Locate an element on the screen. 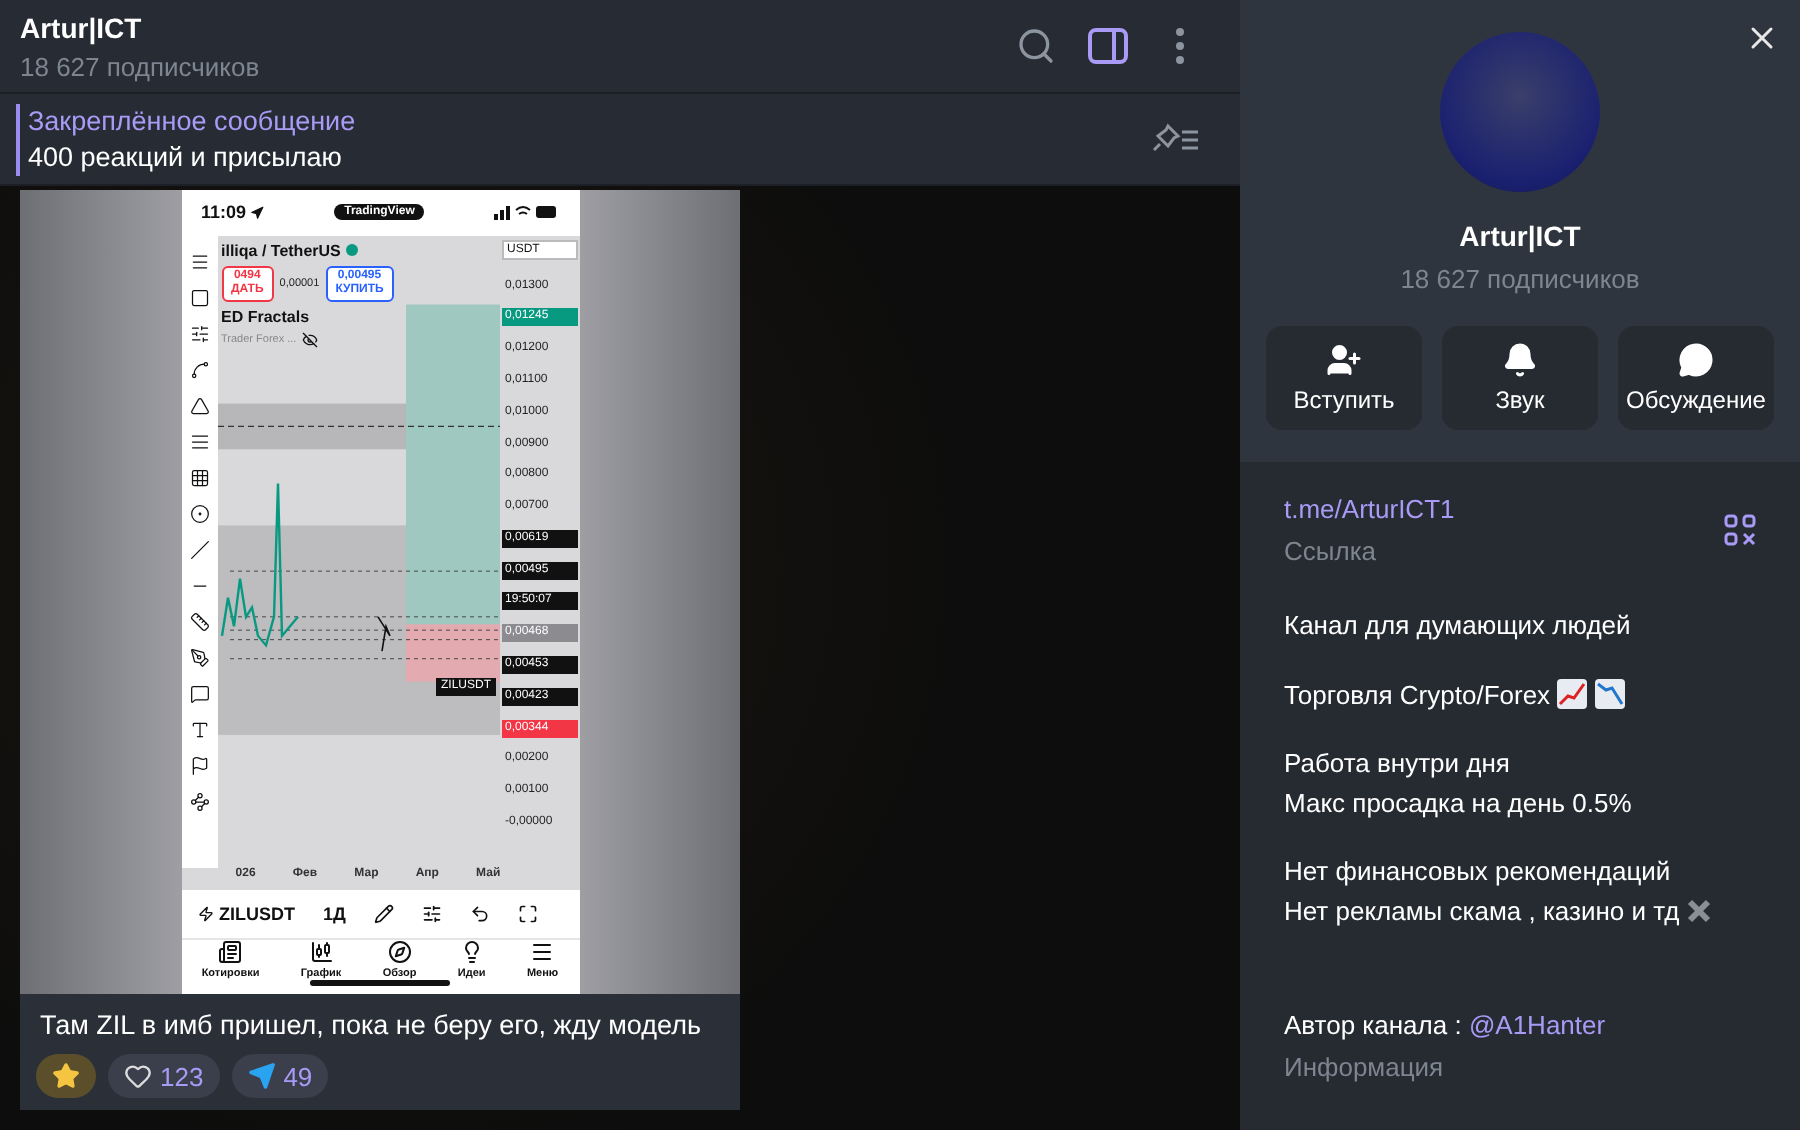 The height and width of the screenshot is (1130, 1800). lightbulb-icon is located at coordinates (471, 952).